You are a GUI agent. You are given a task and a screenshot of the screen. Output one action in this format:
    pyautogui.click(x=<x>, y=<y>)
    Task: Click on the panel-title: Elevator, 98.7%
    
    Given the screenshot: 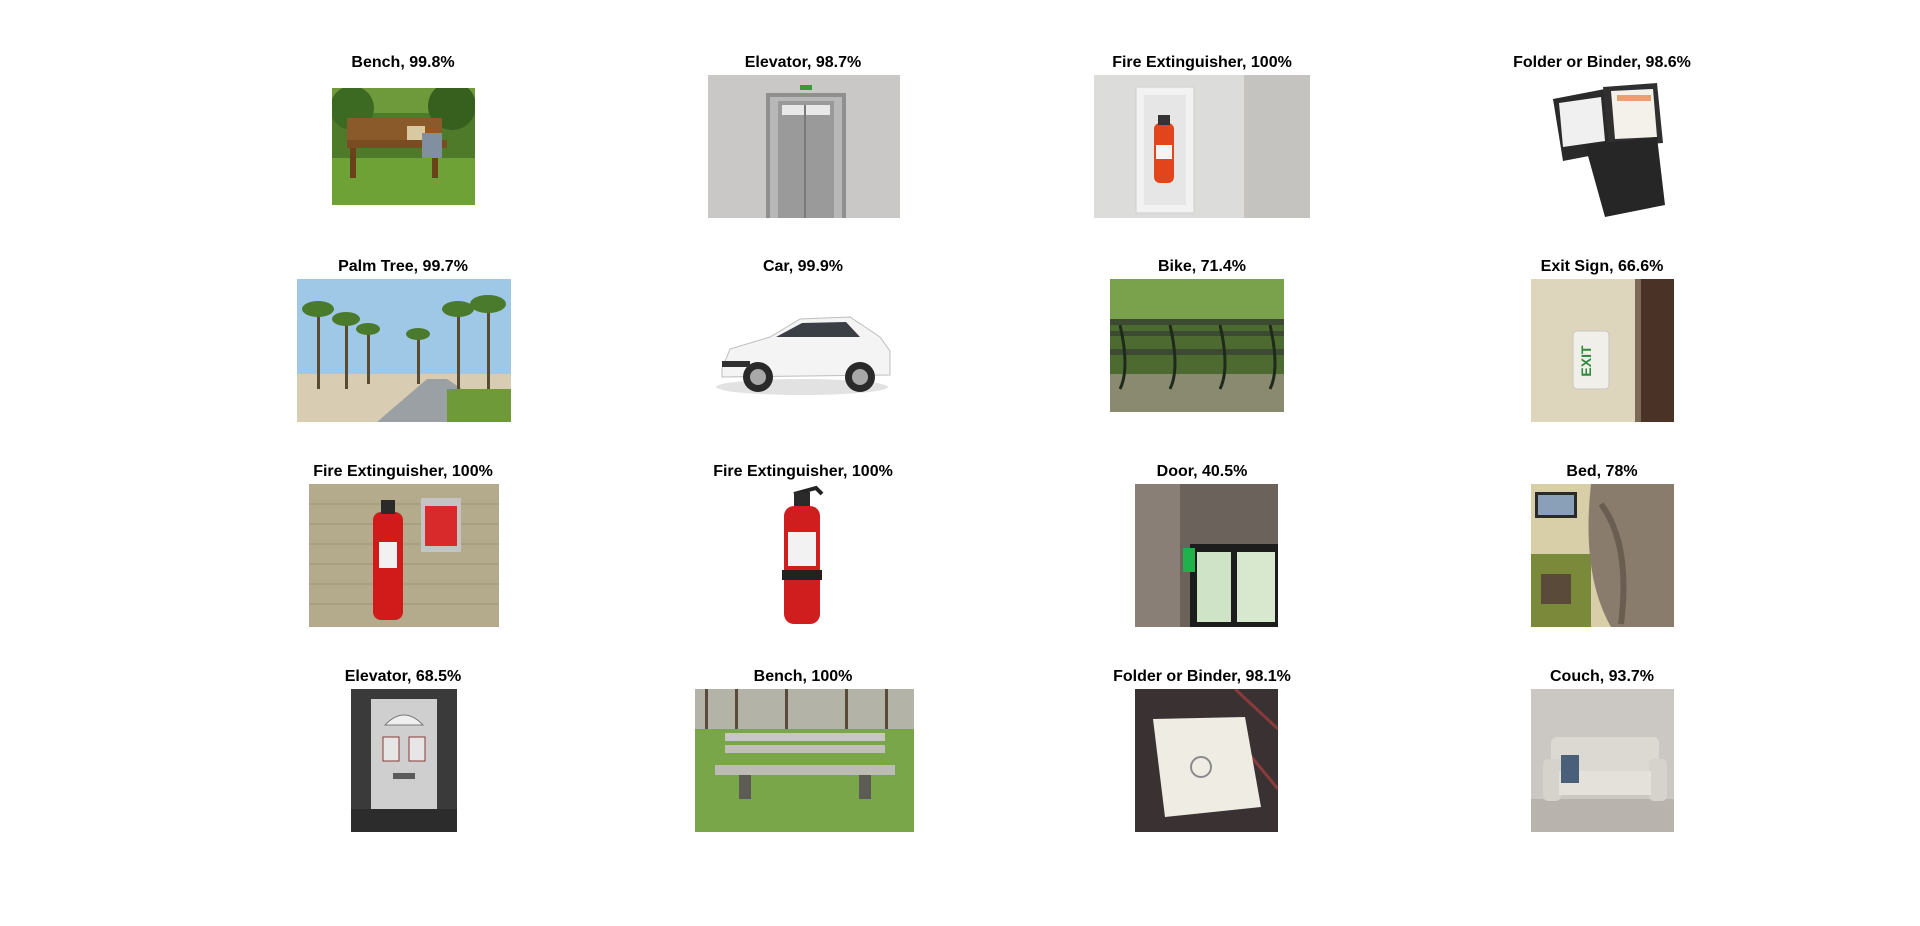 What is the action you would take?
    pyautogui.click(x=803, y=62)
    